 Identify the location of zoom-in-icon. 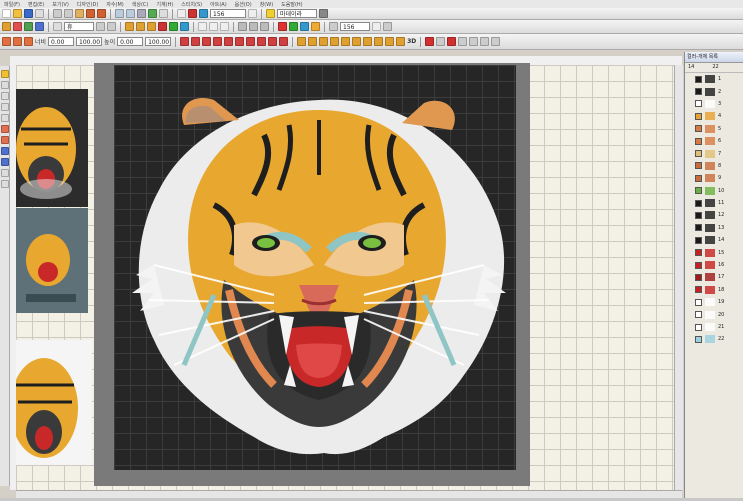
(119, 13).